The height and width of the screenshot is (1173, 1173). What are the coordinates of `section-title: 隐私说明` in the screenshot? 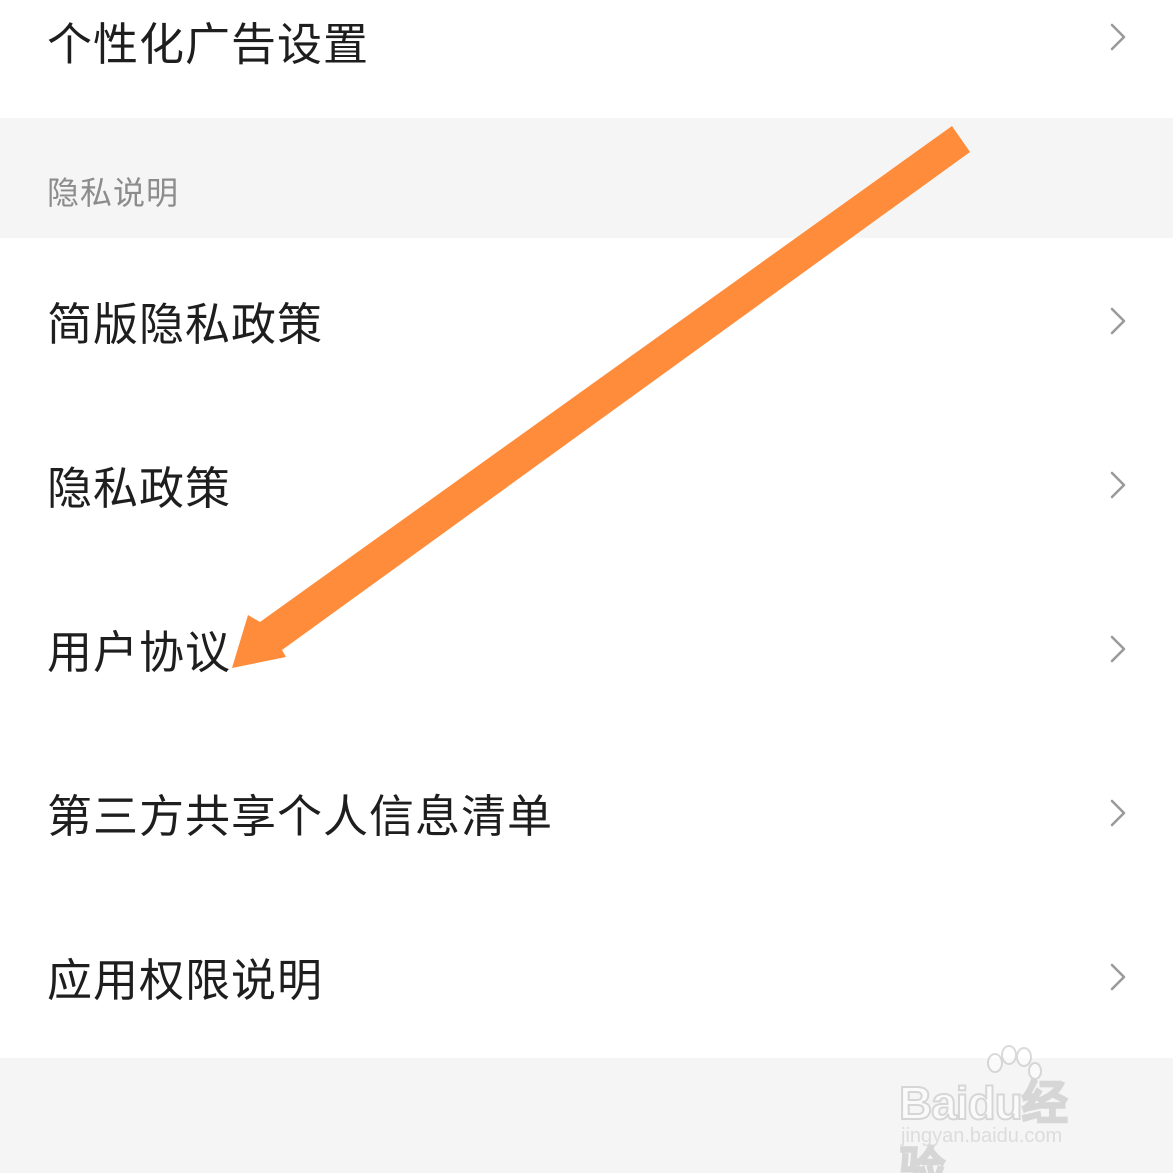 It's located at (113, 193).